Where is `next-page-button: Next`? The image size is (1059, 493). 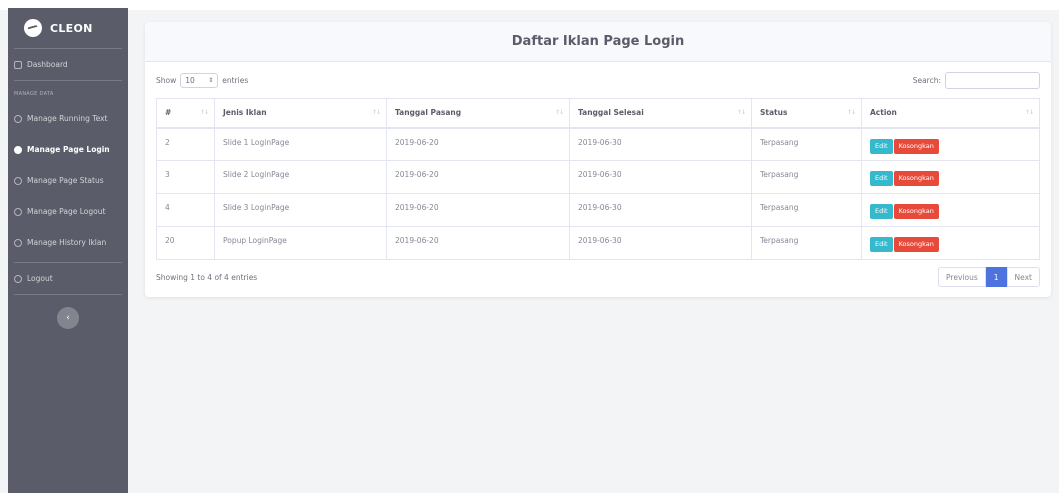
next-page-button: Next is located at coordinates (1023, 277).